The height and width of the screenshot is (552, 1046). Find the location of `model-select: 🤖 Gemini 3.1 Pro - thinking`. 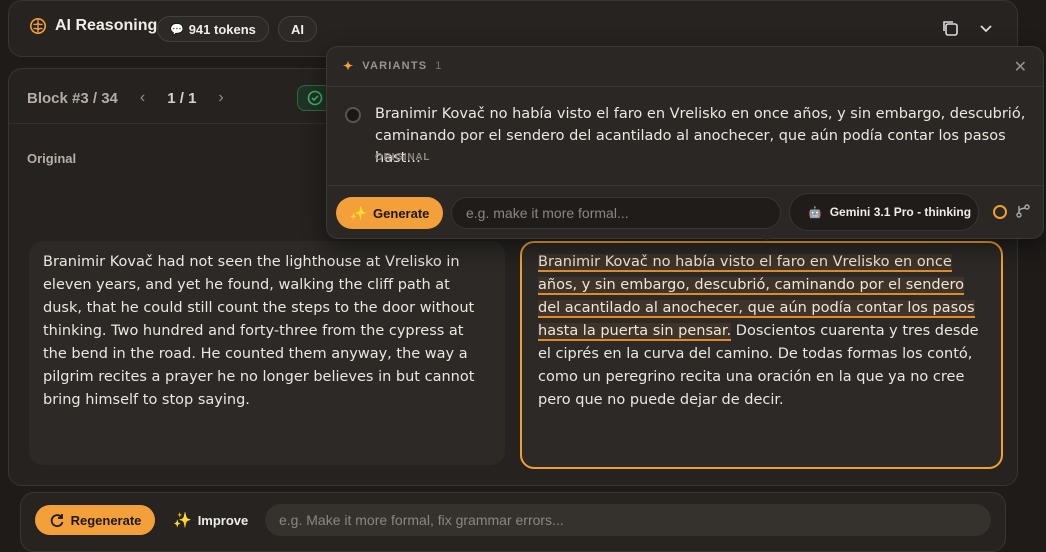

model-select: 🤖 Gemini 3.1 Pro - thinking is located at coordinates (884, 212).